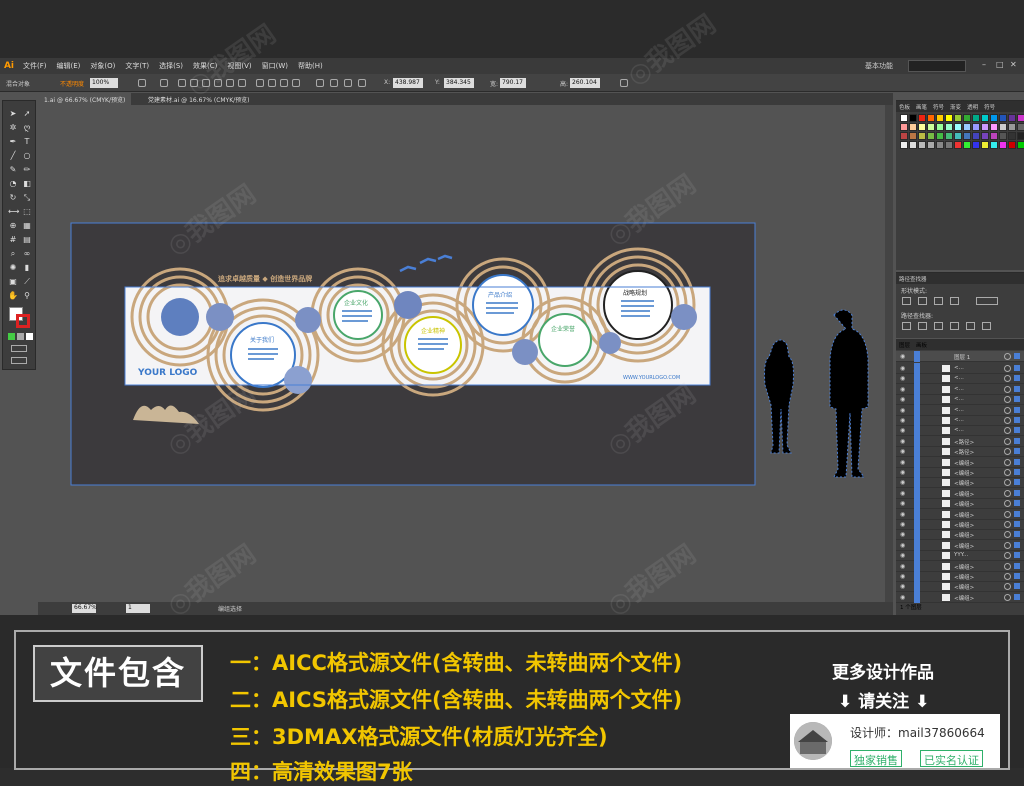 This screenshot has width=1024, height=786. I want to click on close-icon: ✕, so click(1014, 65).